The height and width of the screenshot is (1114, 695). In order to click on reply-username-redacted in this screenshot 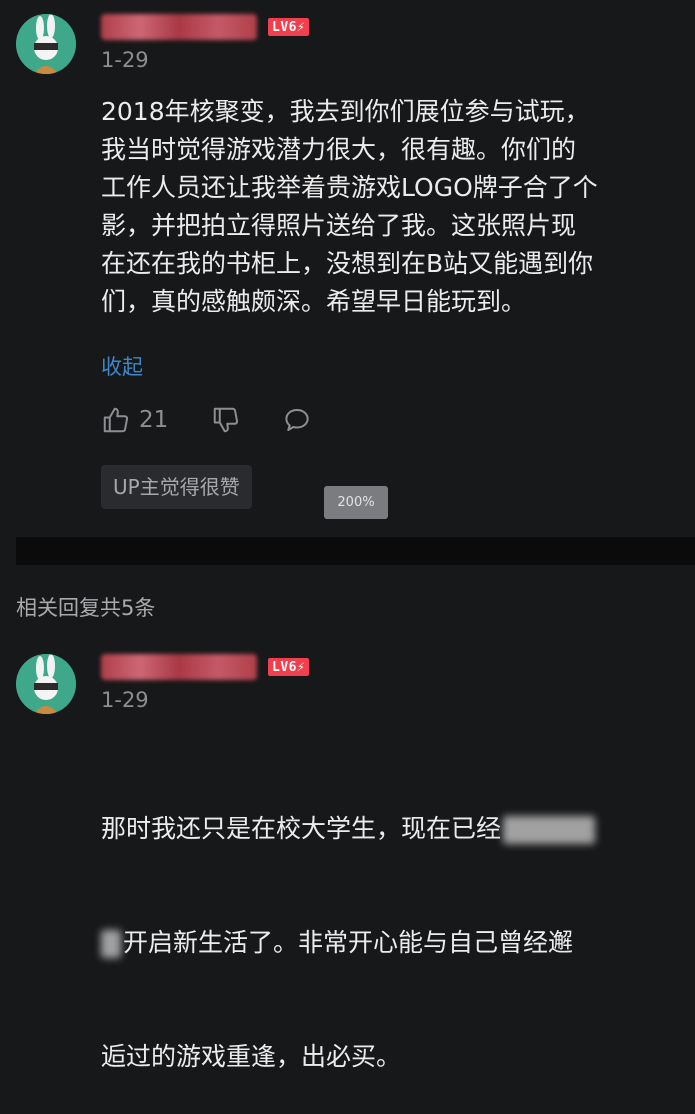, I will do `click(179, 667)`.